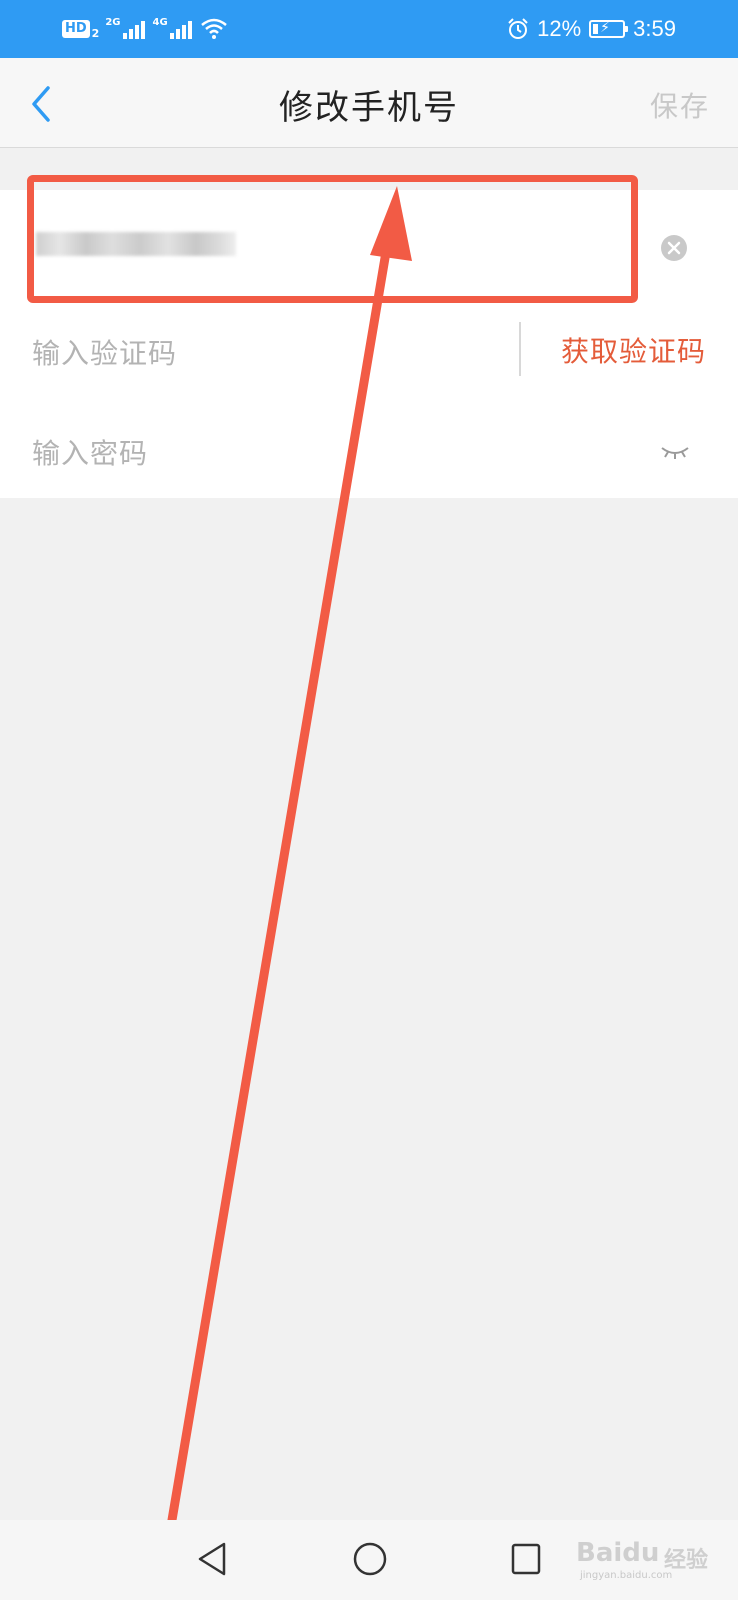 The height and width of the screenshot is (1600, 738). Describe the element at coordinates (76, 29) in the screenshot. I see `hd-badge: HD` at that location.